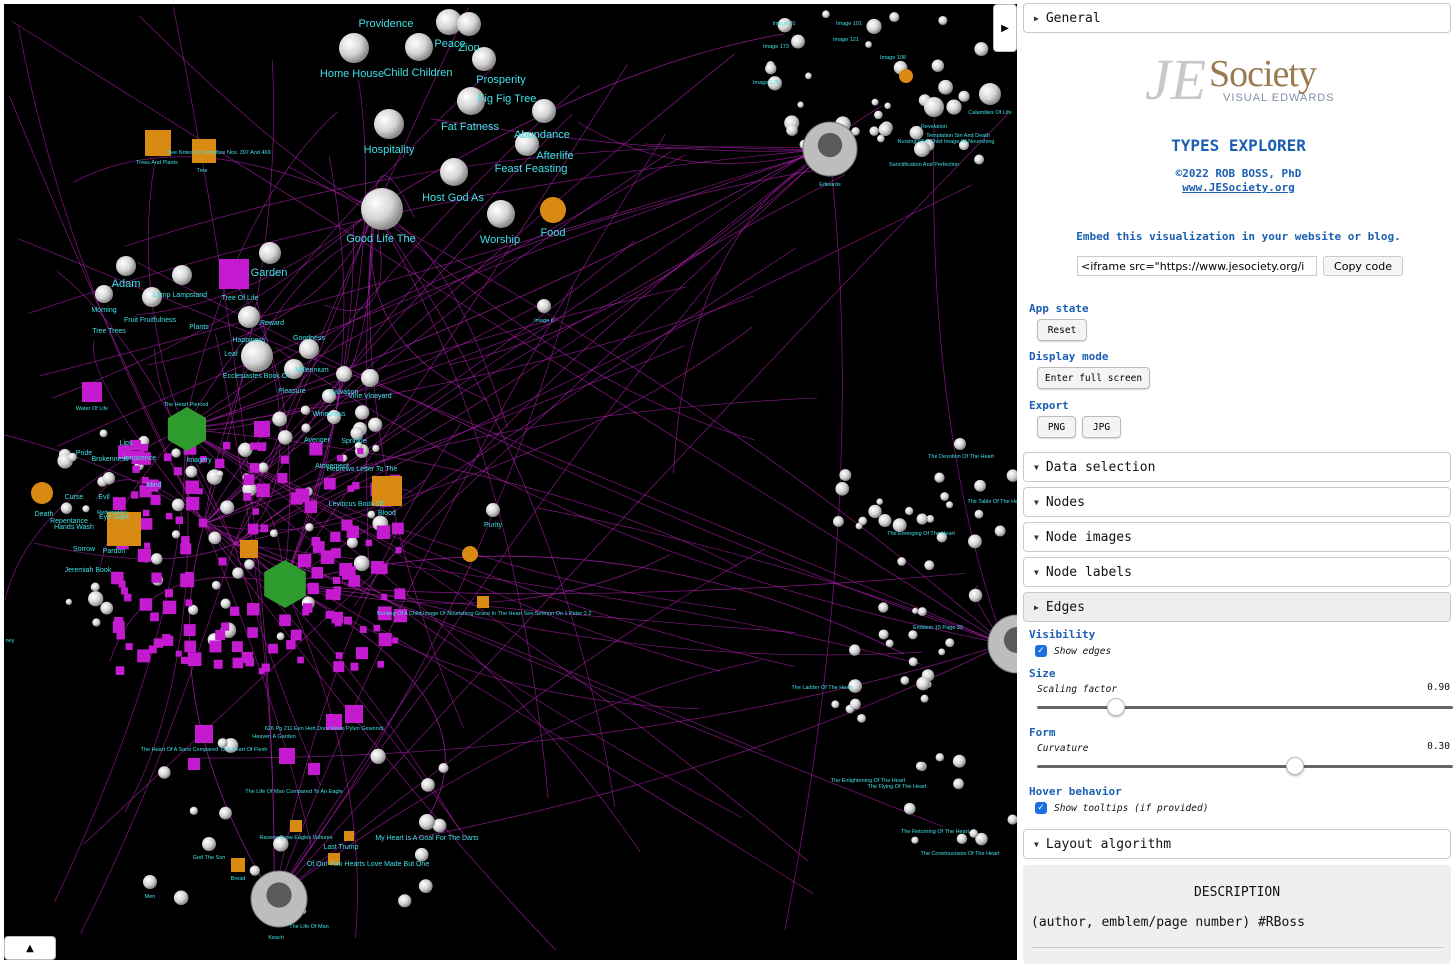 The height and width of the screenshot is (964, 1456). Describe the element at coordinates (1101, 427) in the screenshot. I see `export-jpg-button: JPG` at that location.